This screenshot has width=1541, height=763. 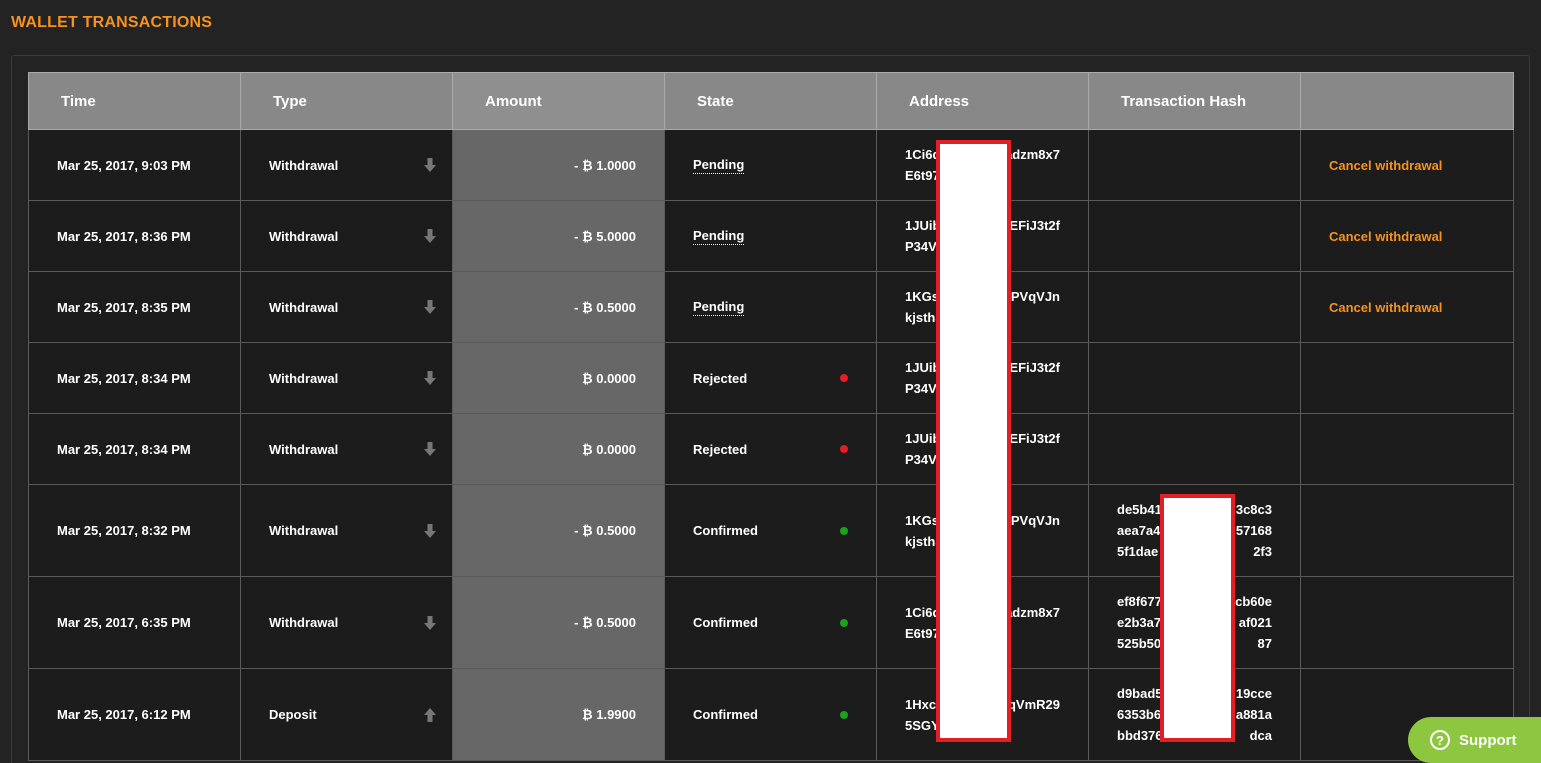 What do you see at coordinates (558, 101) in the screenshot?
I see `header-amount: Amount` at bounding box center [558, 101].